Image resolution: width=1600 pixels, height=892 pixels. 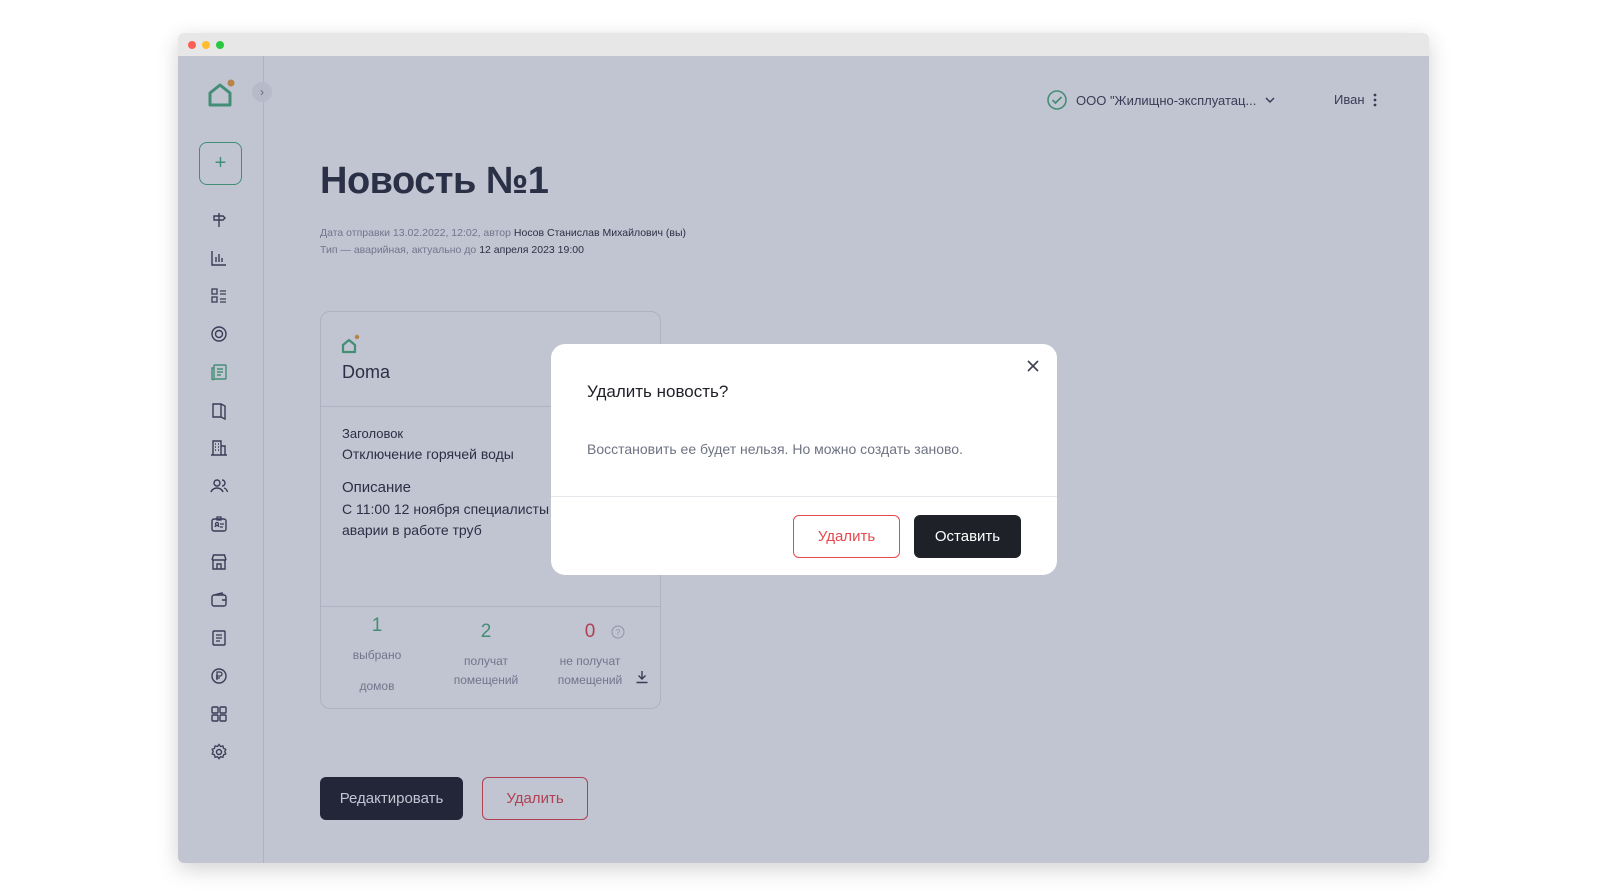 What do you see at coordinates (967, 536) in the screenshot?
I see `keep-button: Оставить` at bounding box center [967, 536].